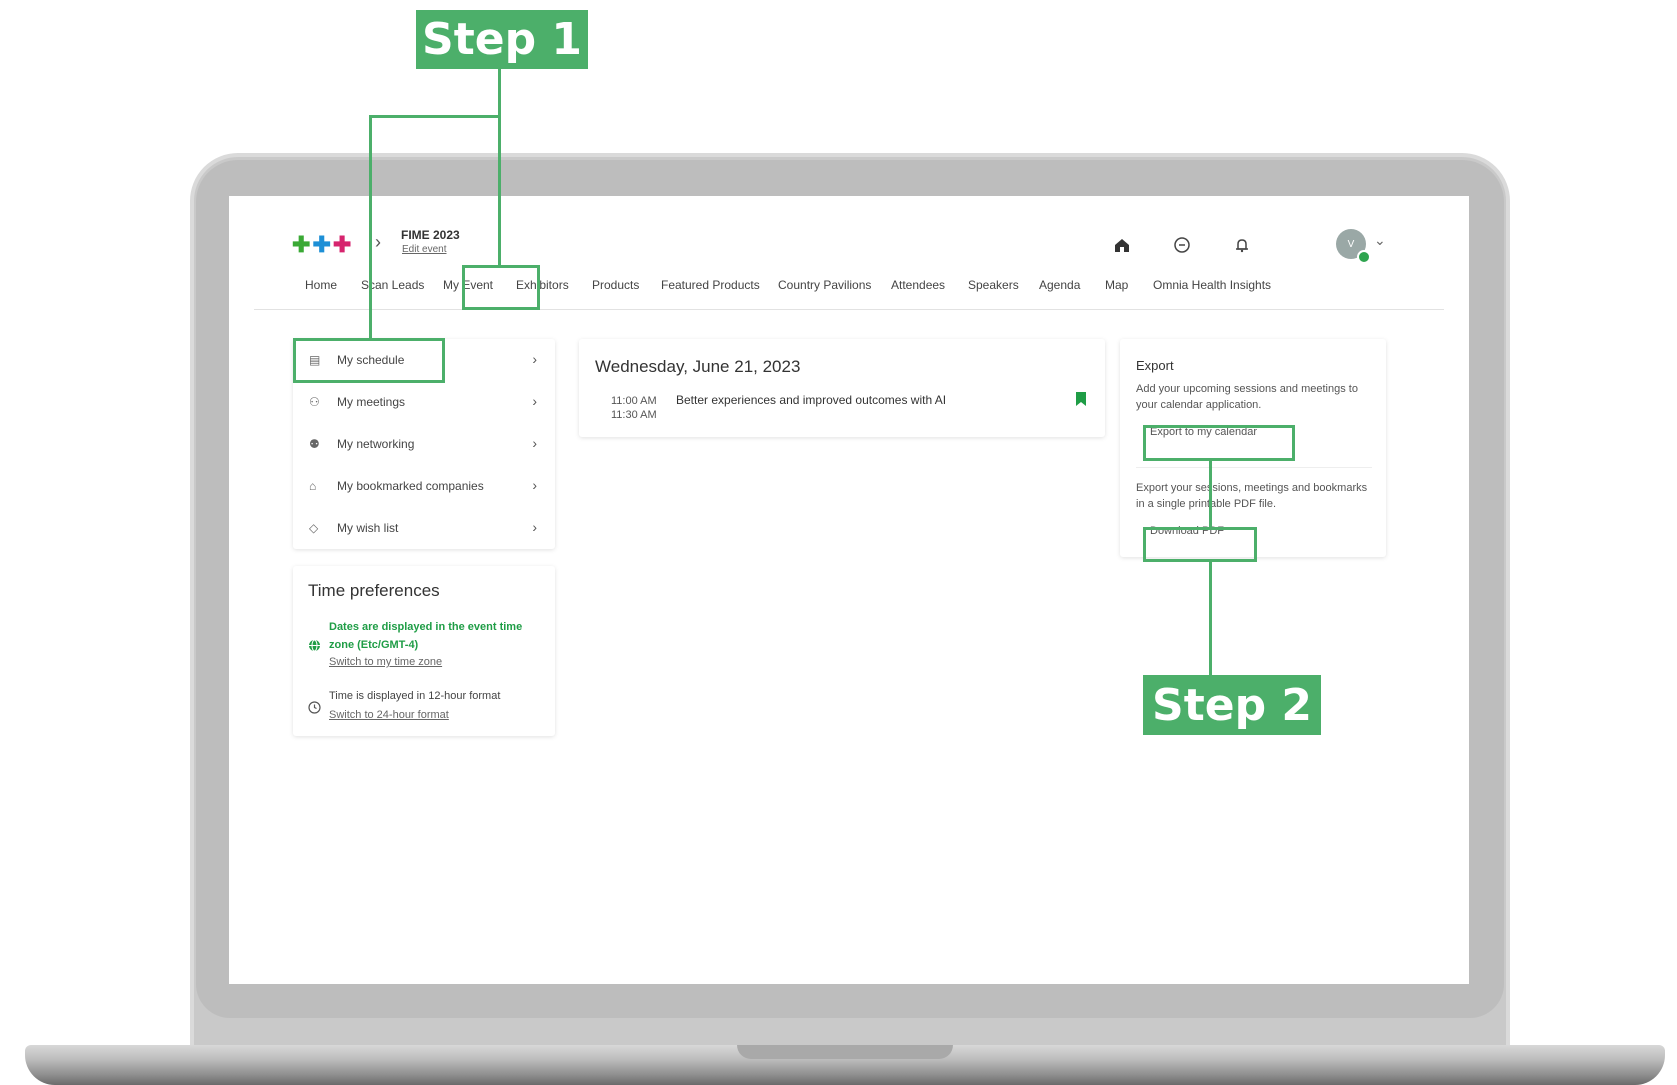  Describe the element at coordinates (698, 366) in the screenshot. I see `schedule-date: Wednesday, June 21, 2023` at that location.